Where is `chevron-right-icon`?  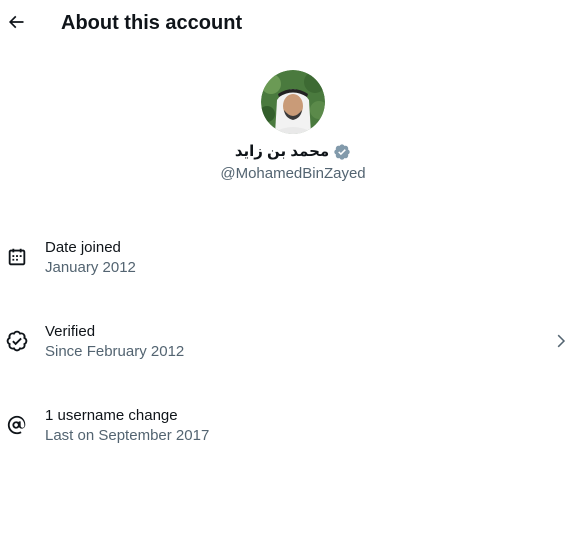 chevron-right-icon is located at coordinates (561, 341).